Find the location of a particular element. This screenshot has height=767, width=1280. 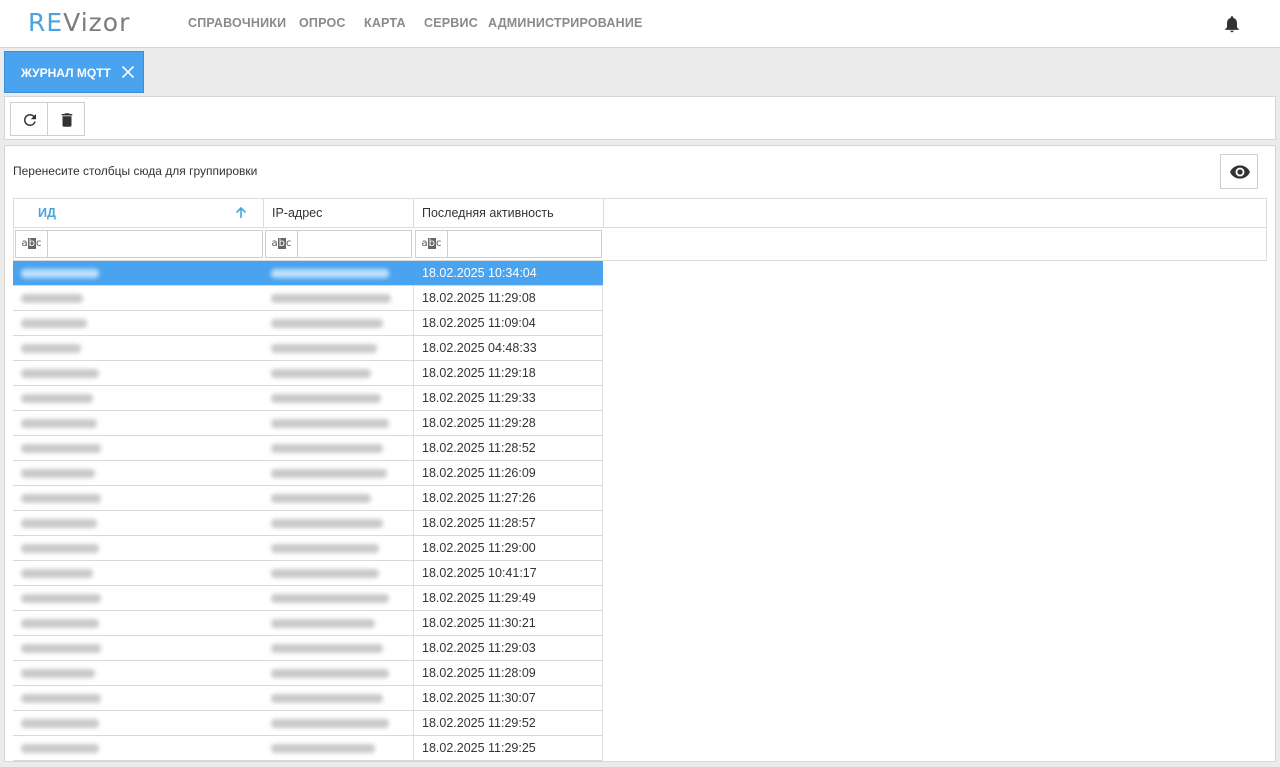

tab-mqtt-log: ЖУРНАЛ MQTT is located at coordinates (74, 72).